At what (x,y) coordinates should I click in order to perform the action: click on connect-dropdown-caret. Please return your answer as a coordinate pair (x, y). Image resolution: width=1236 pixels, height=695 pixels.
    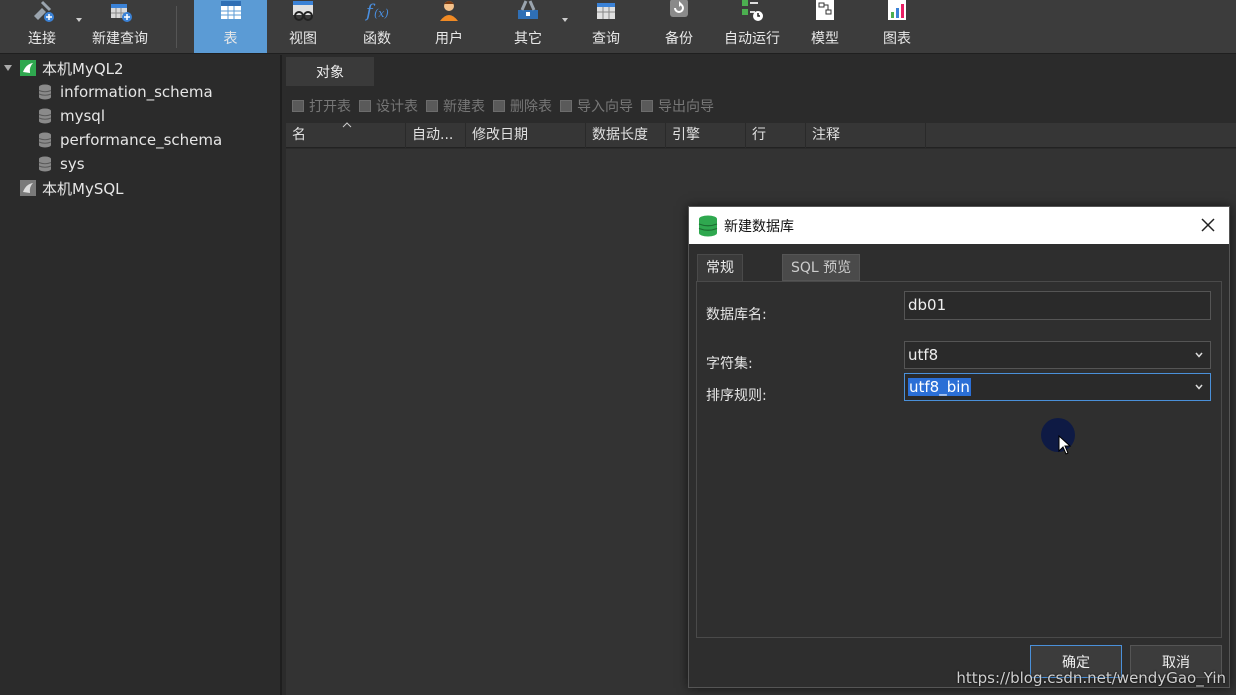
    Looking at the image, I should click on (79, 20).